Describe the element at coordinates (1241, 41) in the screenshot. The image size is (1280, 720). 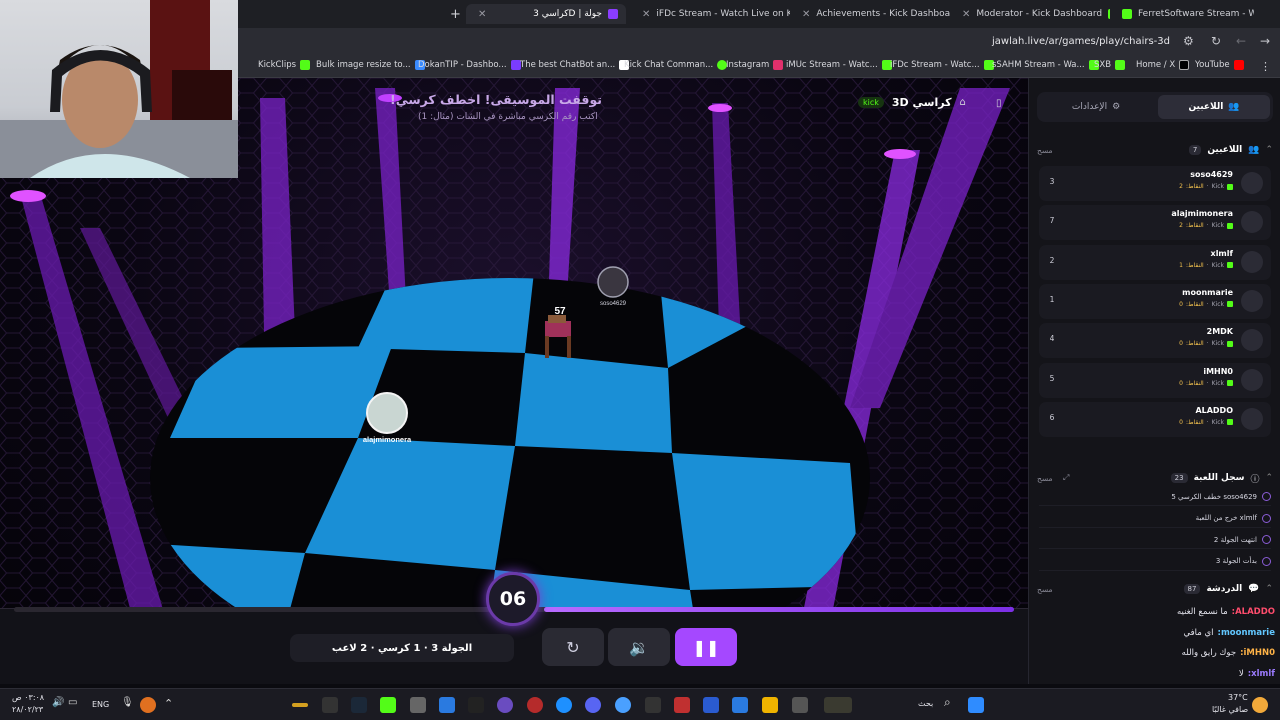
I see `forward-arrow-icon: ←` at that location.